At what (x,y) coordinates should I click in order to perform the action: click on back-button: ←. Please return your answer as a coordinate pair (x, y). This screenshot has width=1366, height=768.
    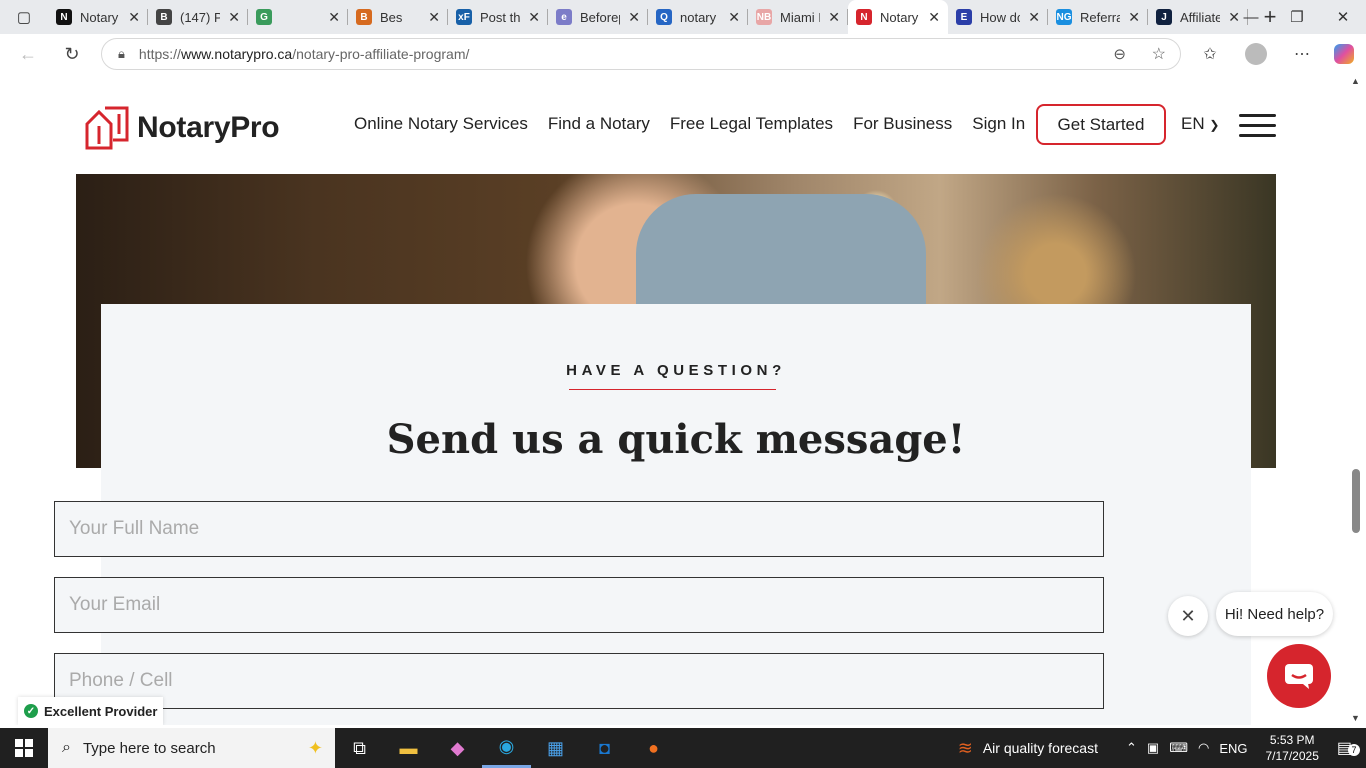
    Looking at the image, I should click on (28, 54).